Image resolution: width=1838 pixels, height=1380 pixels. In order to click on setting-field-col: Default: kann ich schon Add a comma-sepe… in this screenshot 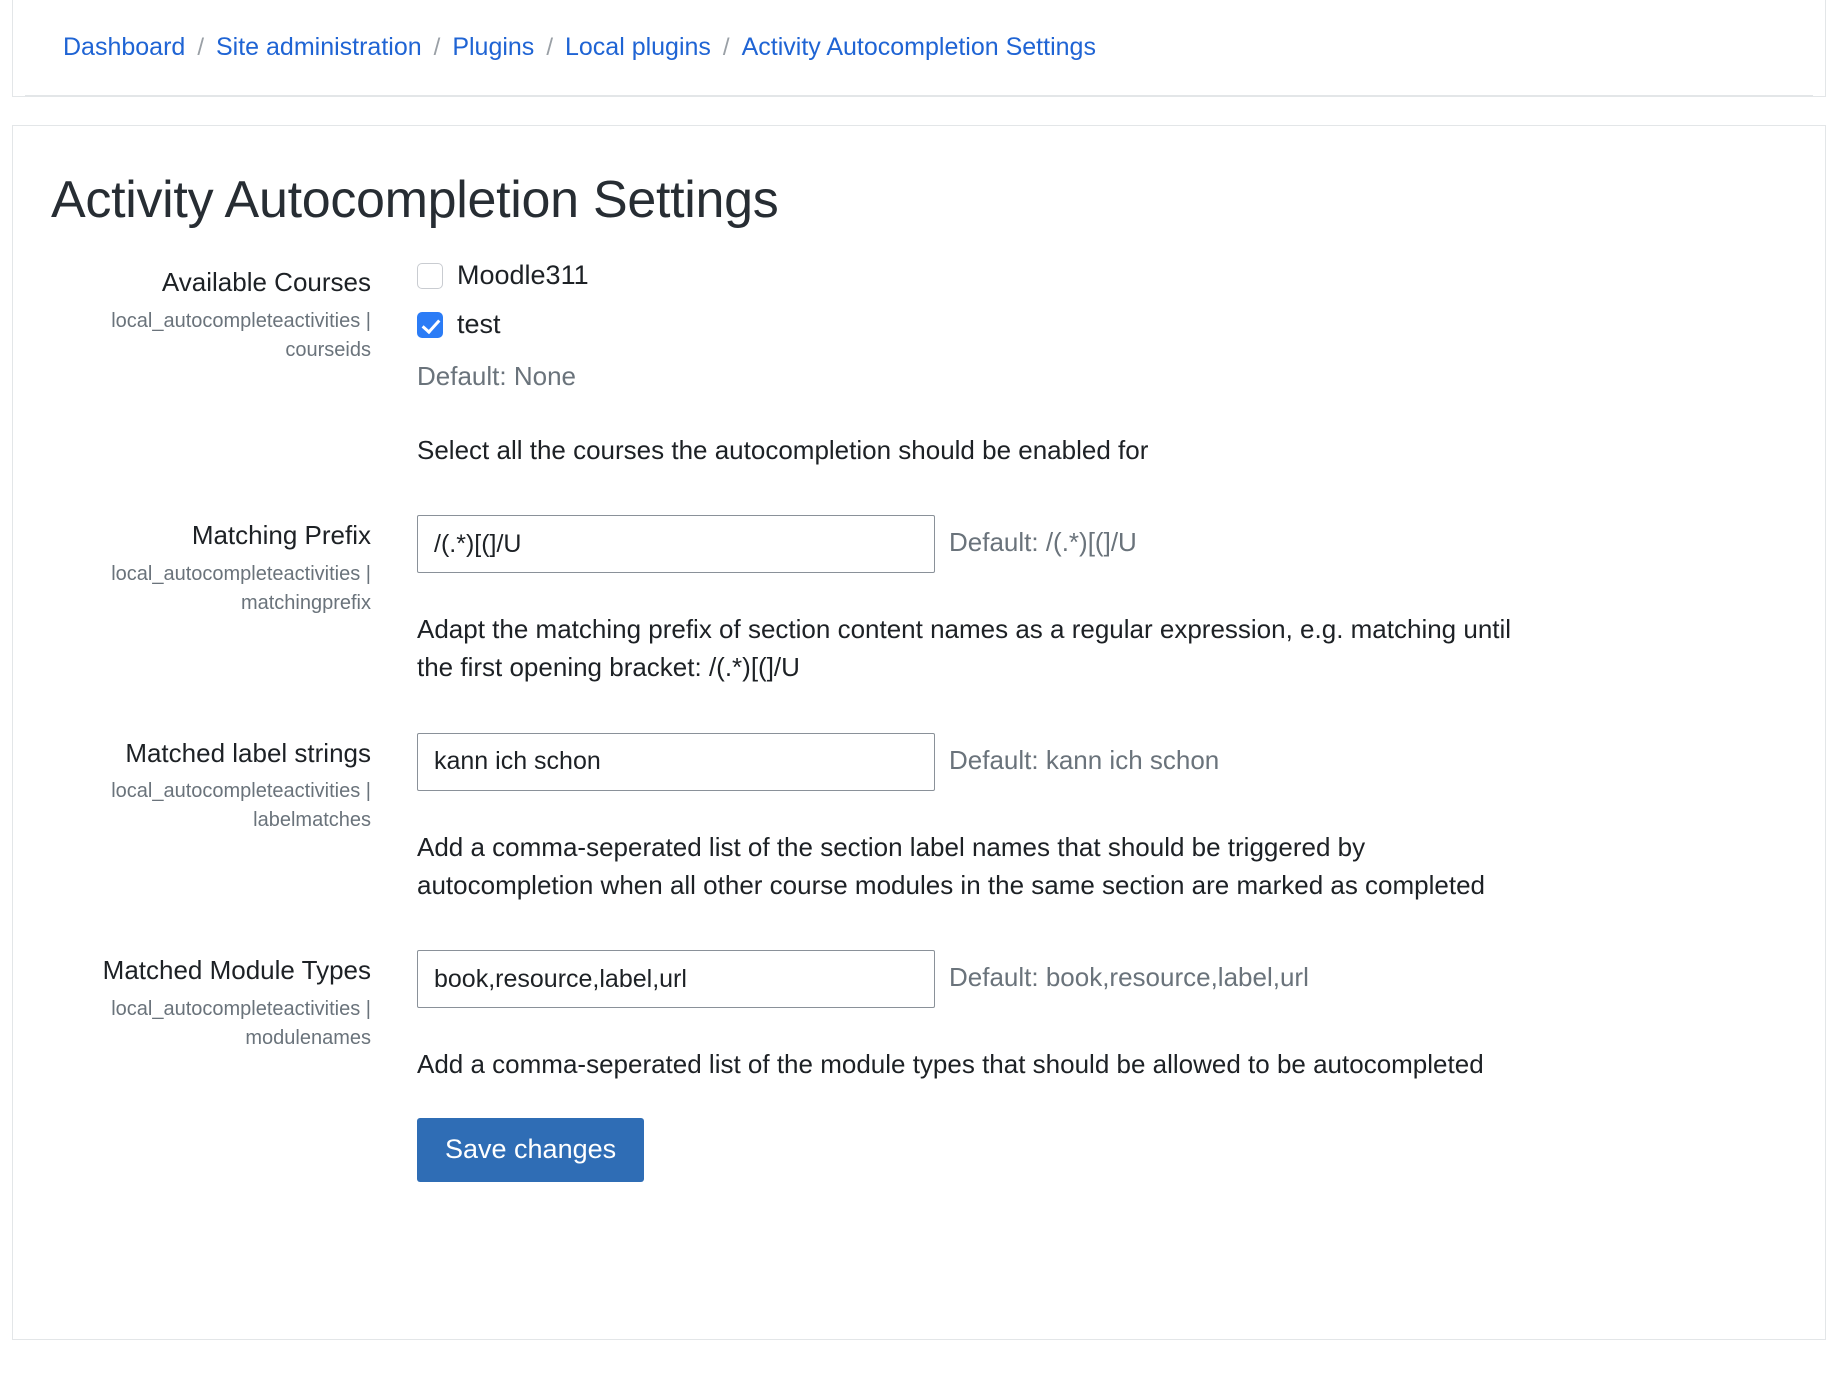, I will do `click(1089, 817)`.